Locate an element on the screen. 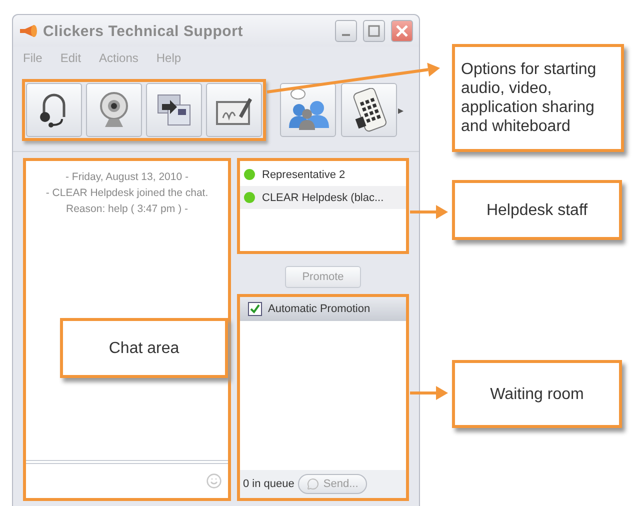  staff-item: Representative 2 is located at coordinates (323, 174).